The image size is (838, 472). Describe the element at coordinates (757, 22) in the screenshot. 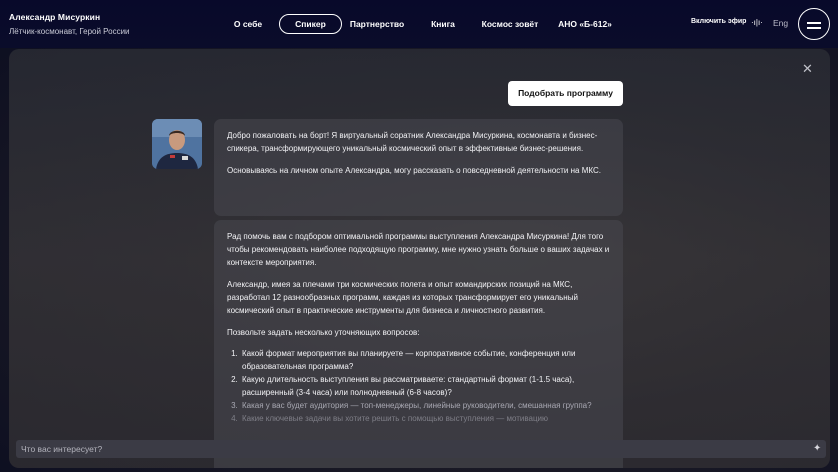

I see `audio-wave-icon: ·ı|ı·` at that location.